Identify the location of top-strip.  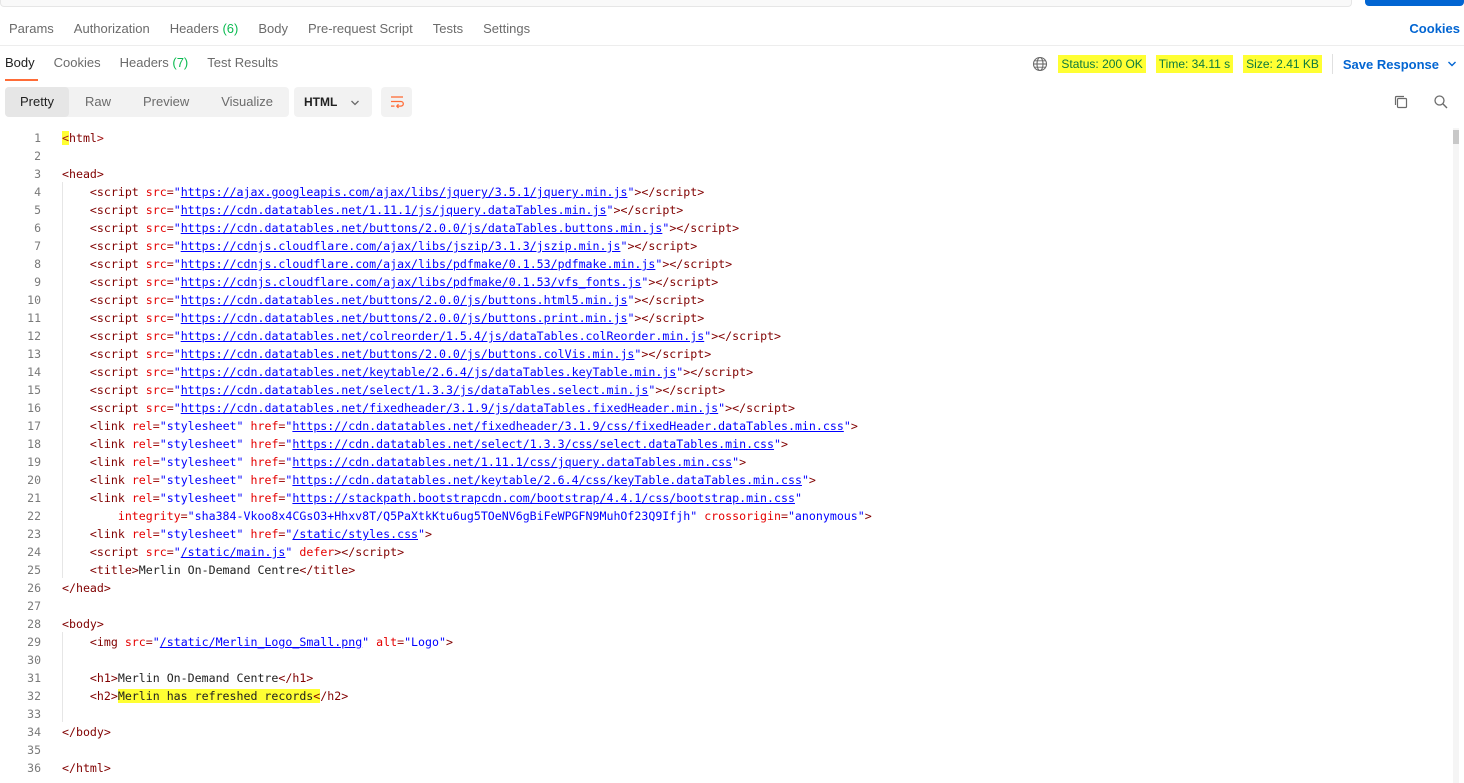
(732, 4).